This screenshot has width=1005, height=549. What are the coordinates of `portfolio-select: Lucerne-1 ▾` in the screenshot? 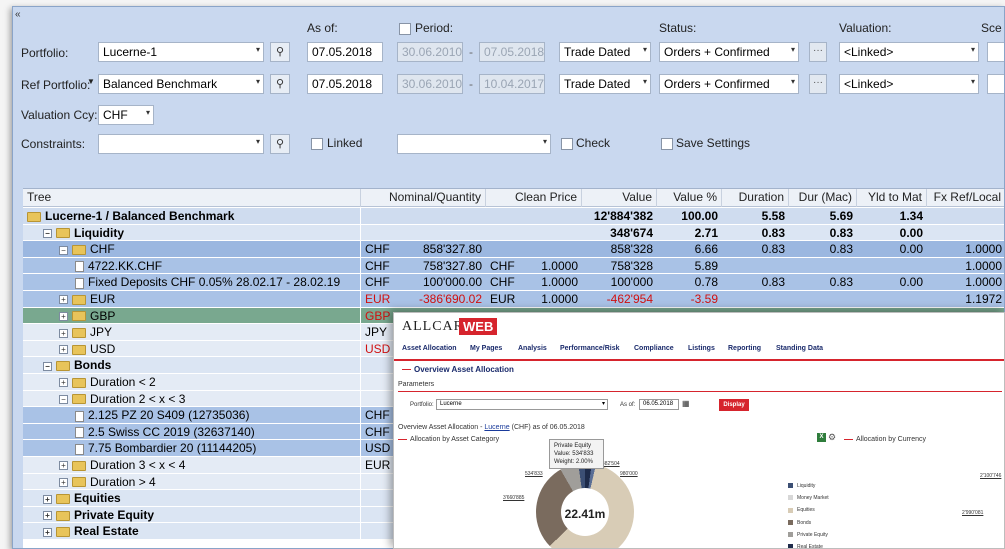 It's located at (181, 52).